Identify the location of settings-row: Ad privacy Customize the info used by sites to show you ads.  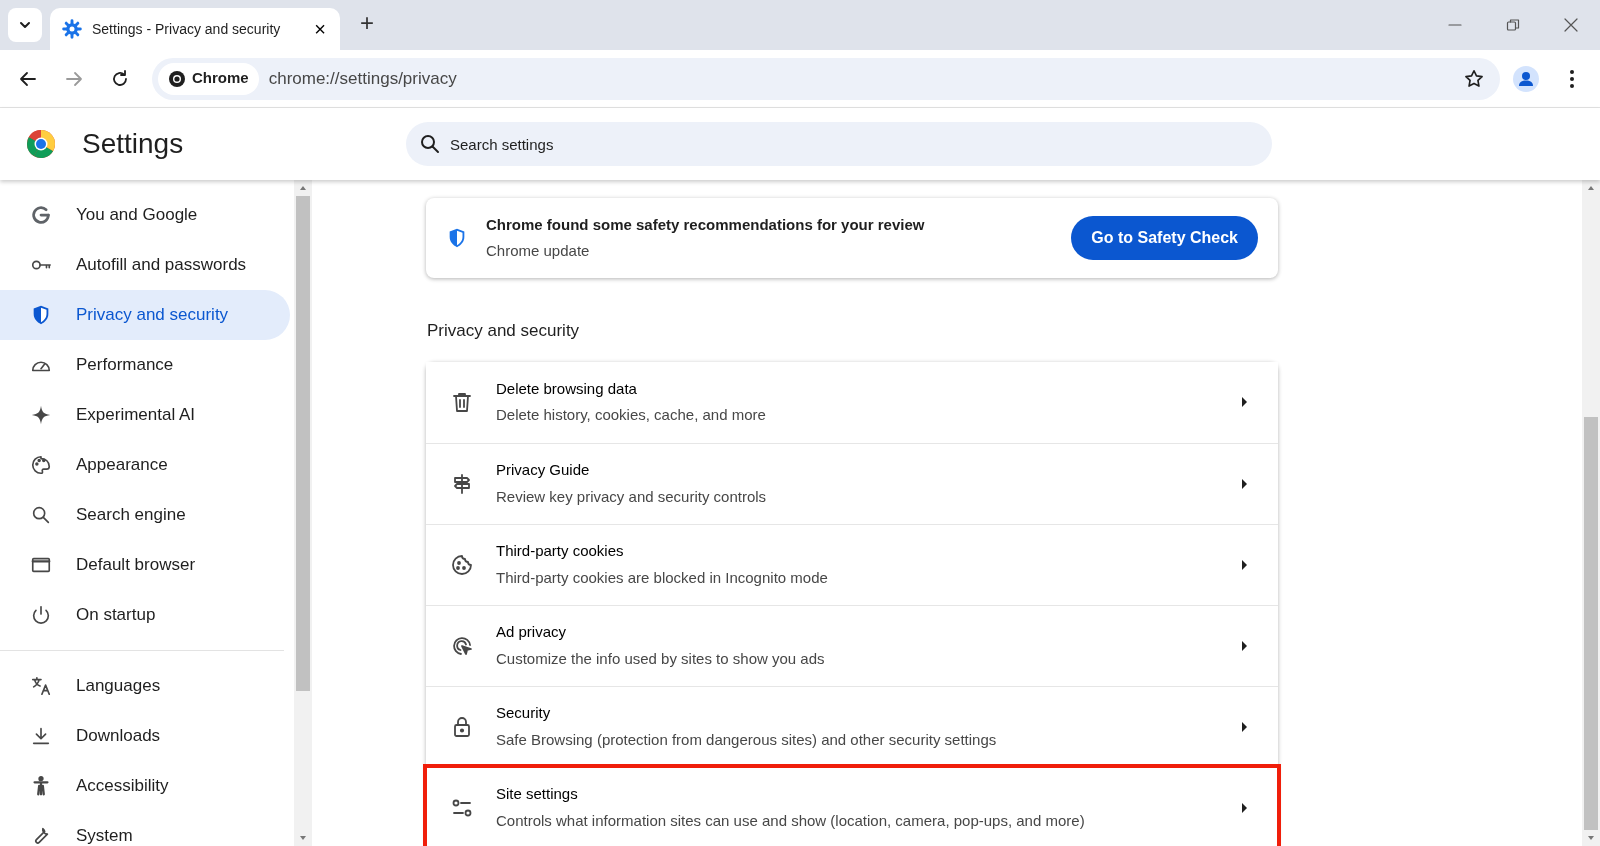
(852, 645).